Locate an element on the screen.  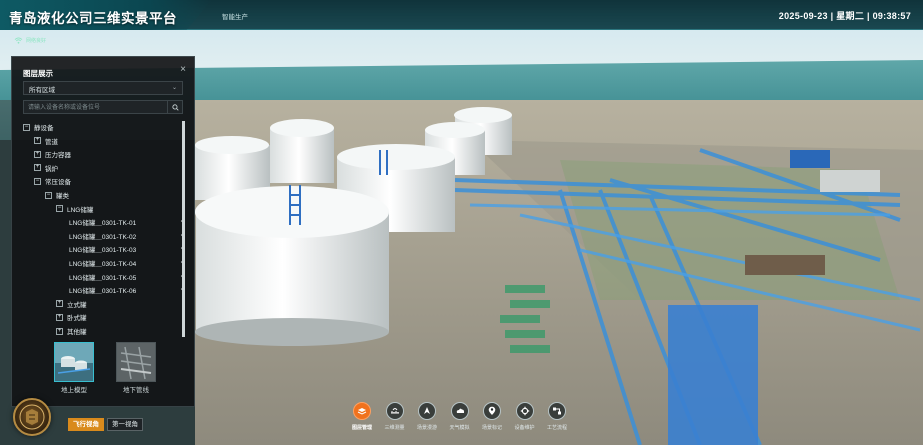
network-status: 网络良好 is located at coordinates (30, 40).